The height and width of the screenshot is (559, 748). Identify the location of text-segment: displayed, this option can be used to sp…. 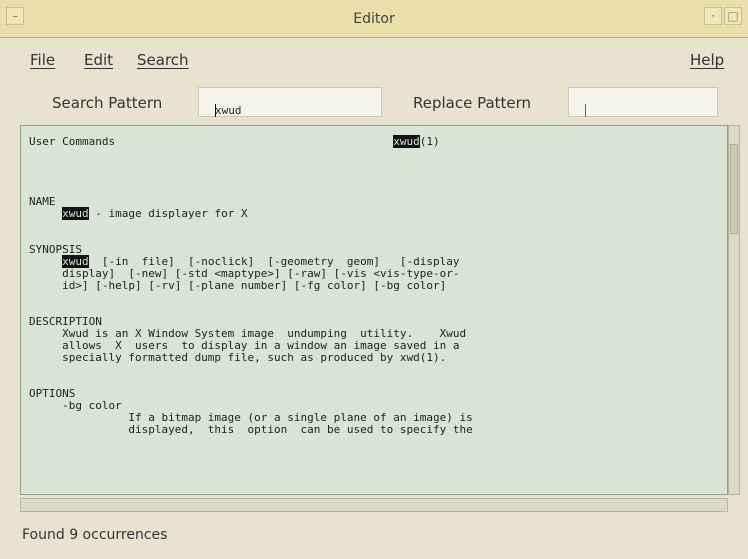
(251, 429).